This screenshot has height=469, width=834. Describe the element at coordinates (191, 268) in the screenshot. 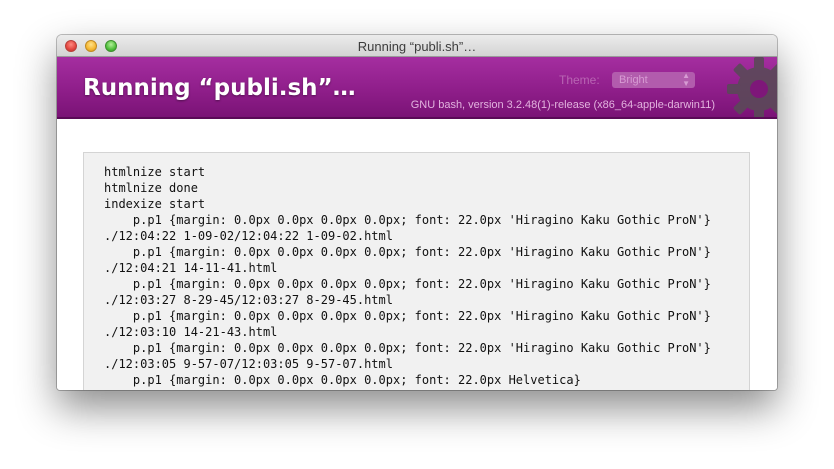

I see `output-line: ./12:04:21 14-11-41.html` at that location.